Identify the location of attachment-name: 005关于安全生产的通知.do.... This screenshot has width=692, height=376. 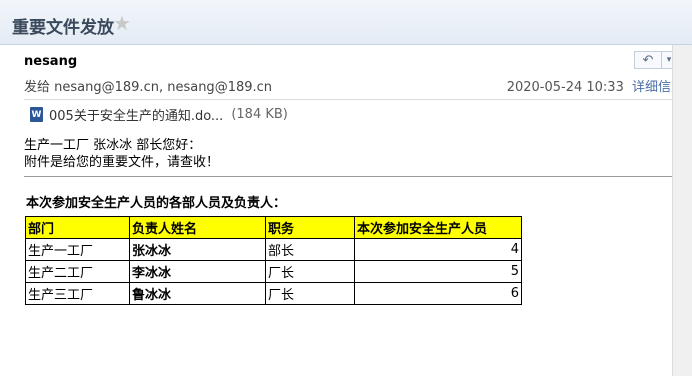
(136, 114).